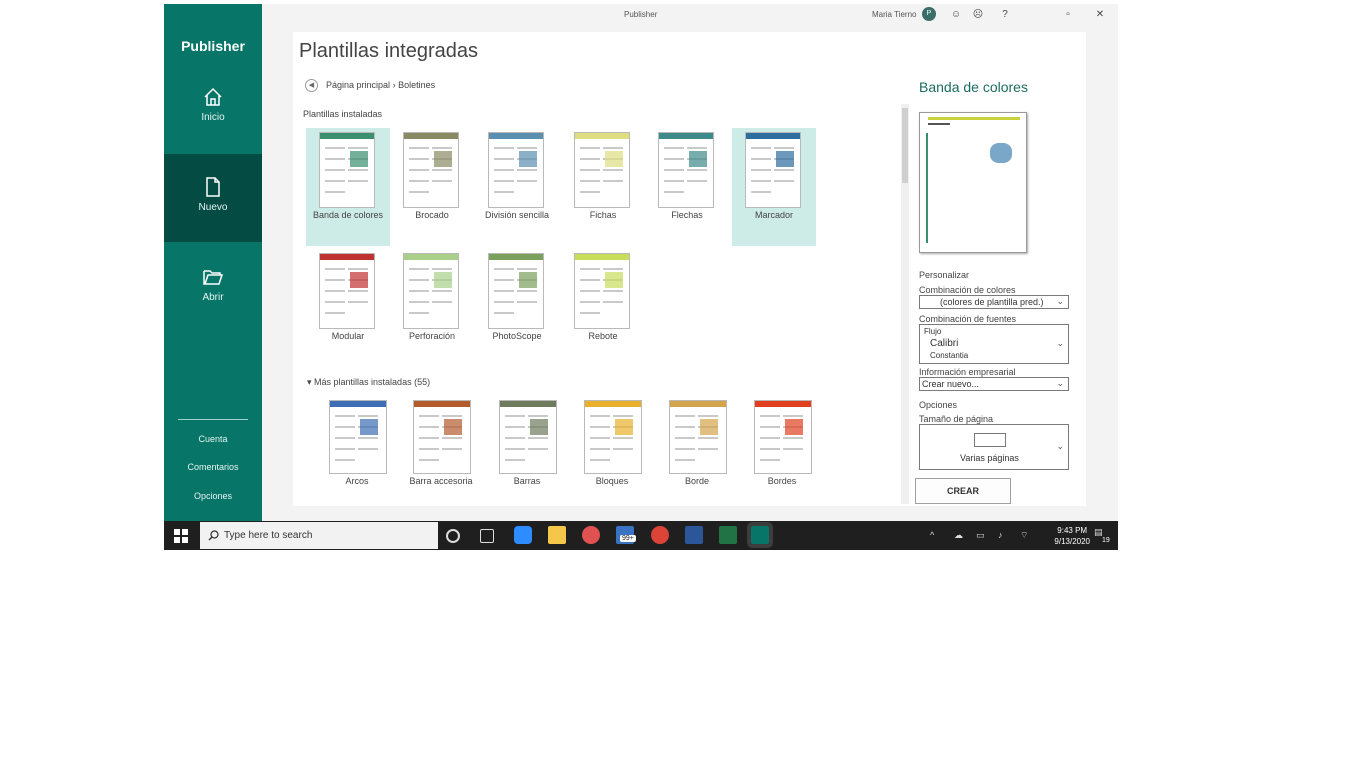  What do you see at coordinates (963, 491) in the screenshot?
I see `create-button: CREAR` at bounding box center [963, 491].